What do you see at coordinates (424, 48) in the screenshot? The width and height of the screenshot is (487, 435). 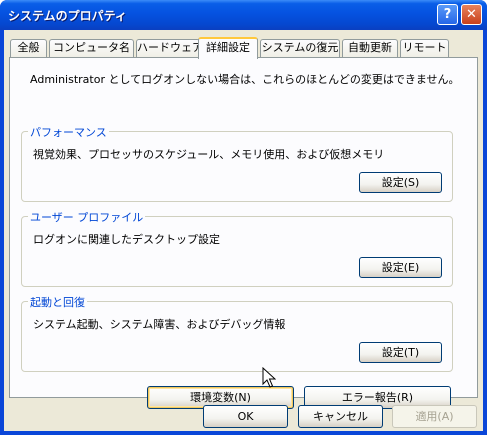 I see `tab-remote: リモート` at bounding box center [424, 48].